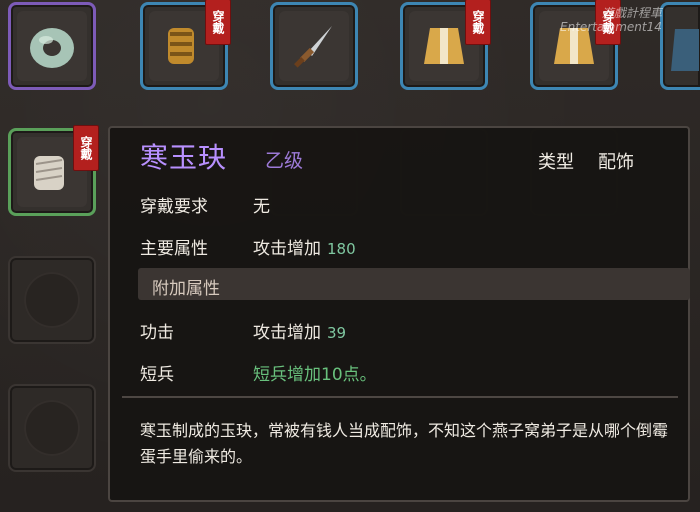 The width and height of the screenshot is (700, 512). I want to click on main-attr-value: 攻击增加 180, so click(304, 249).